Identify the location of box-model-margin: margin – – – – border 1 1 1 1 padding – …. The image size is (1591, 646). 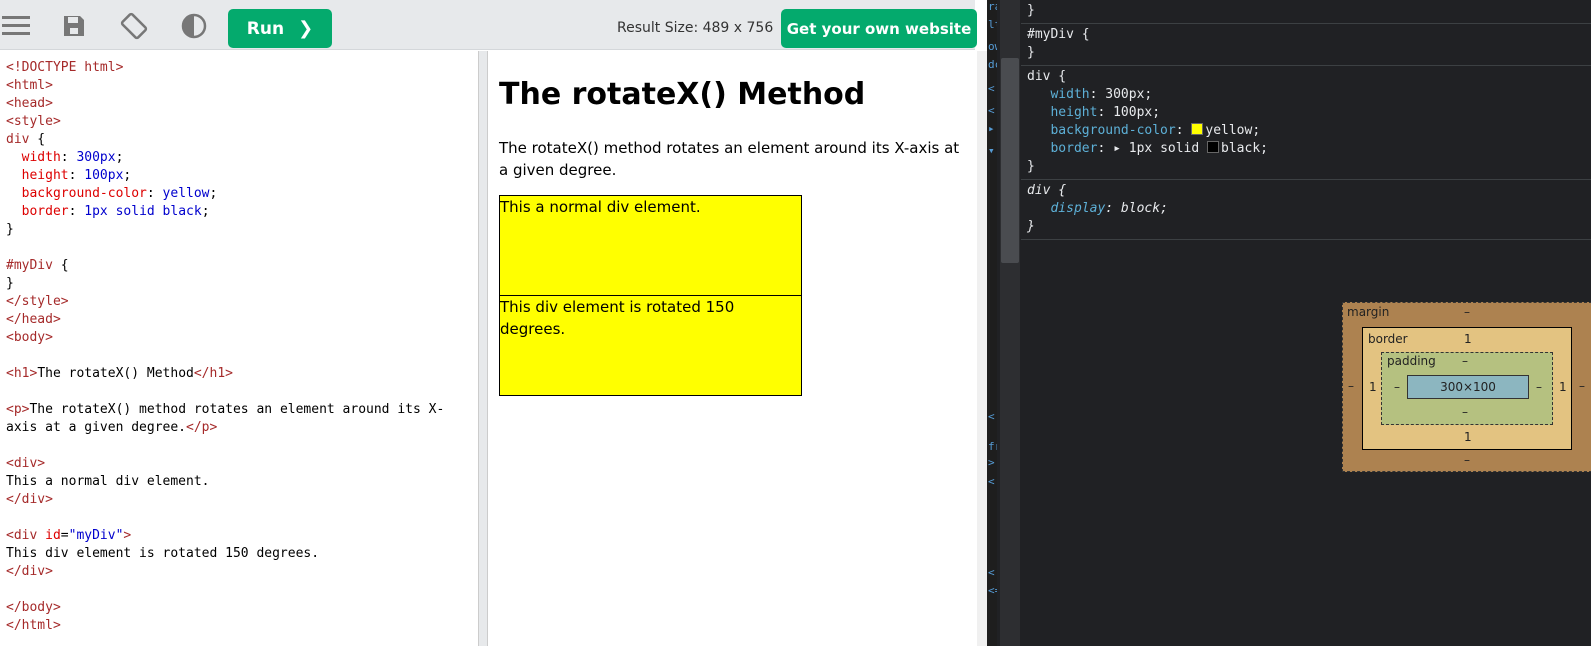
(1466, 387).